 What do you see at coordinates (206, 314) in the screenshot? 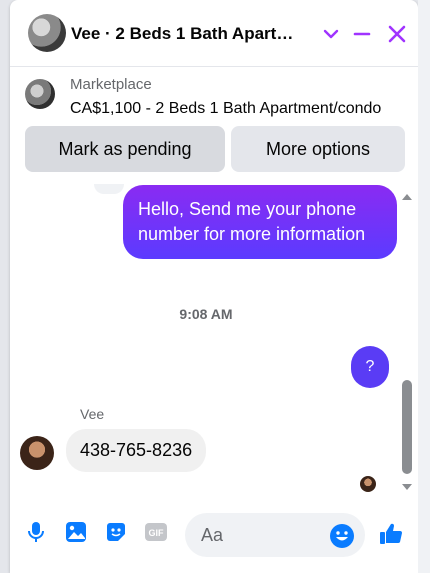
I see `message-timestamp: 9:08 AM` at bounding box center [206, 314].